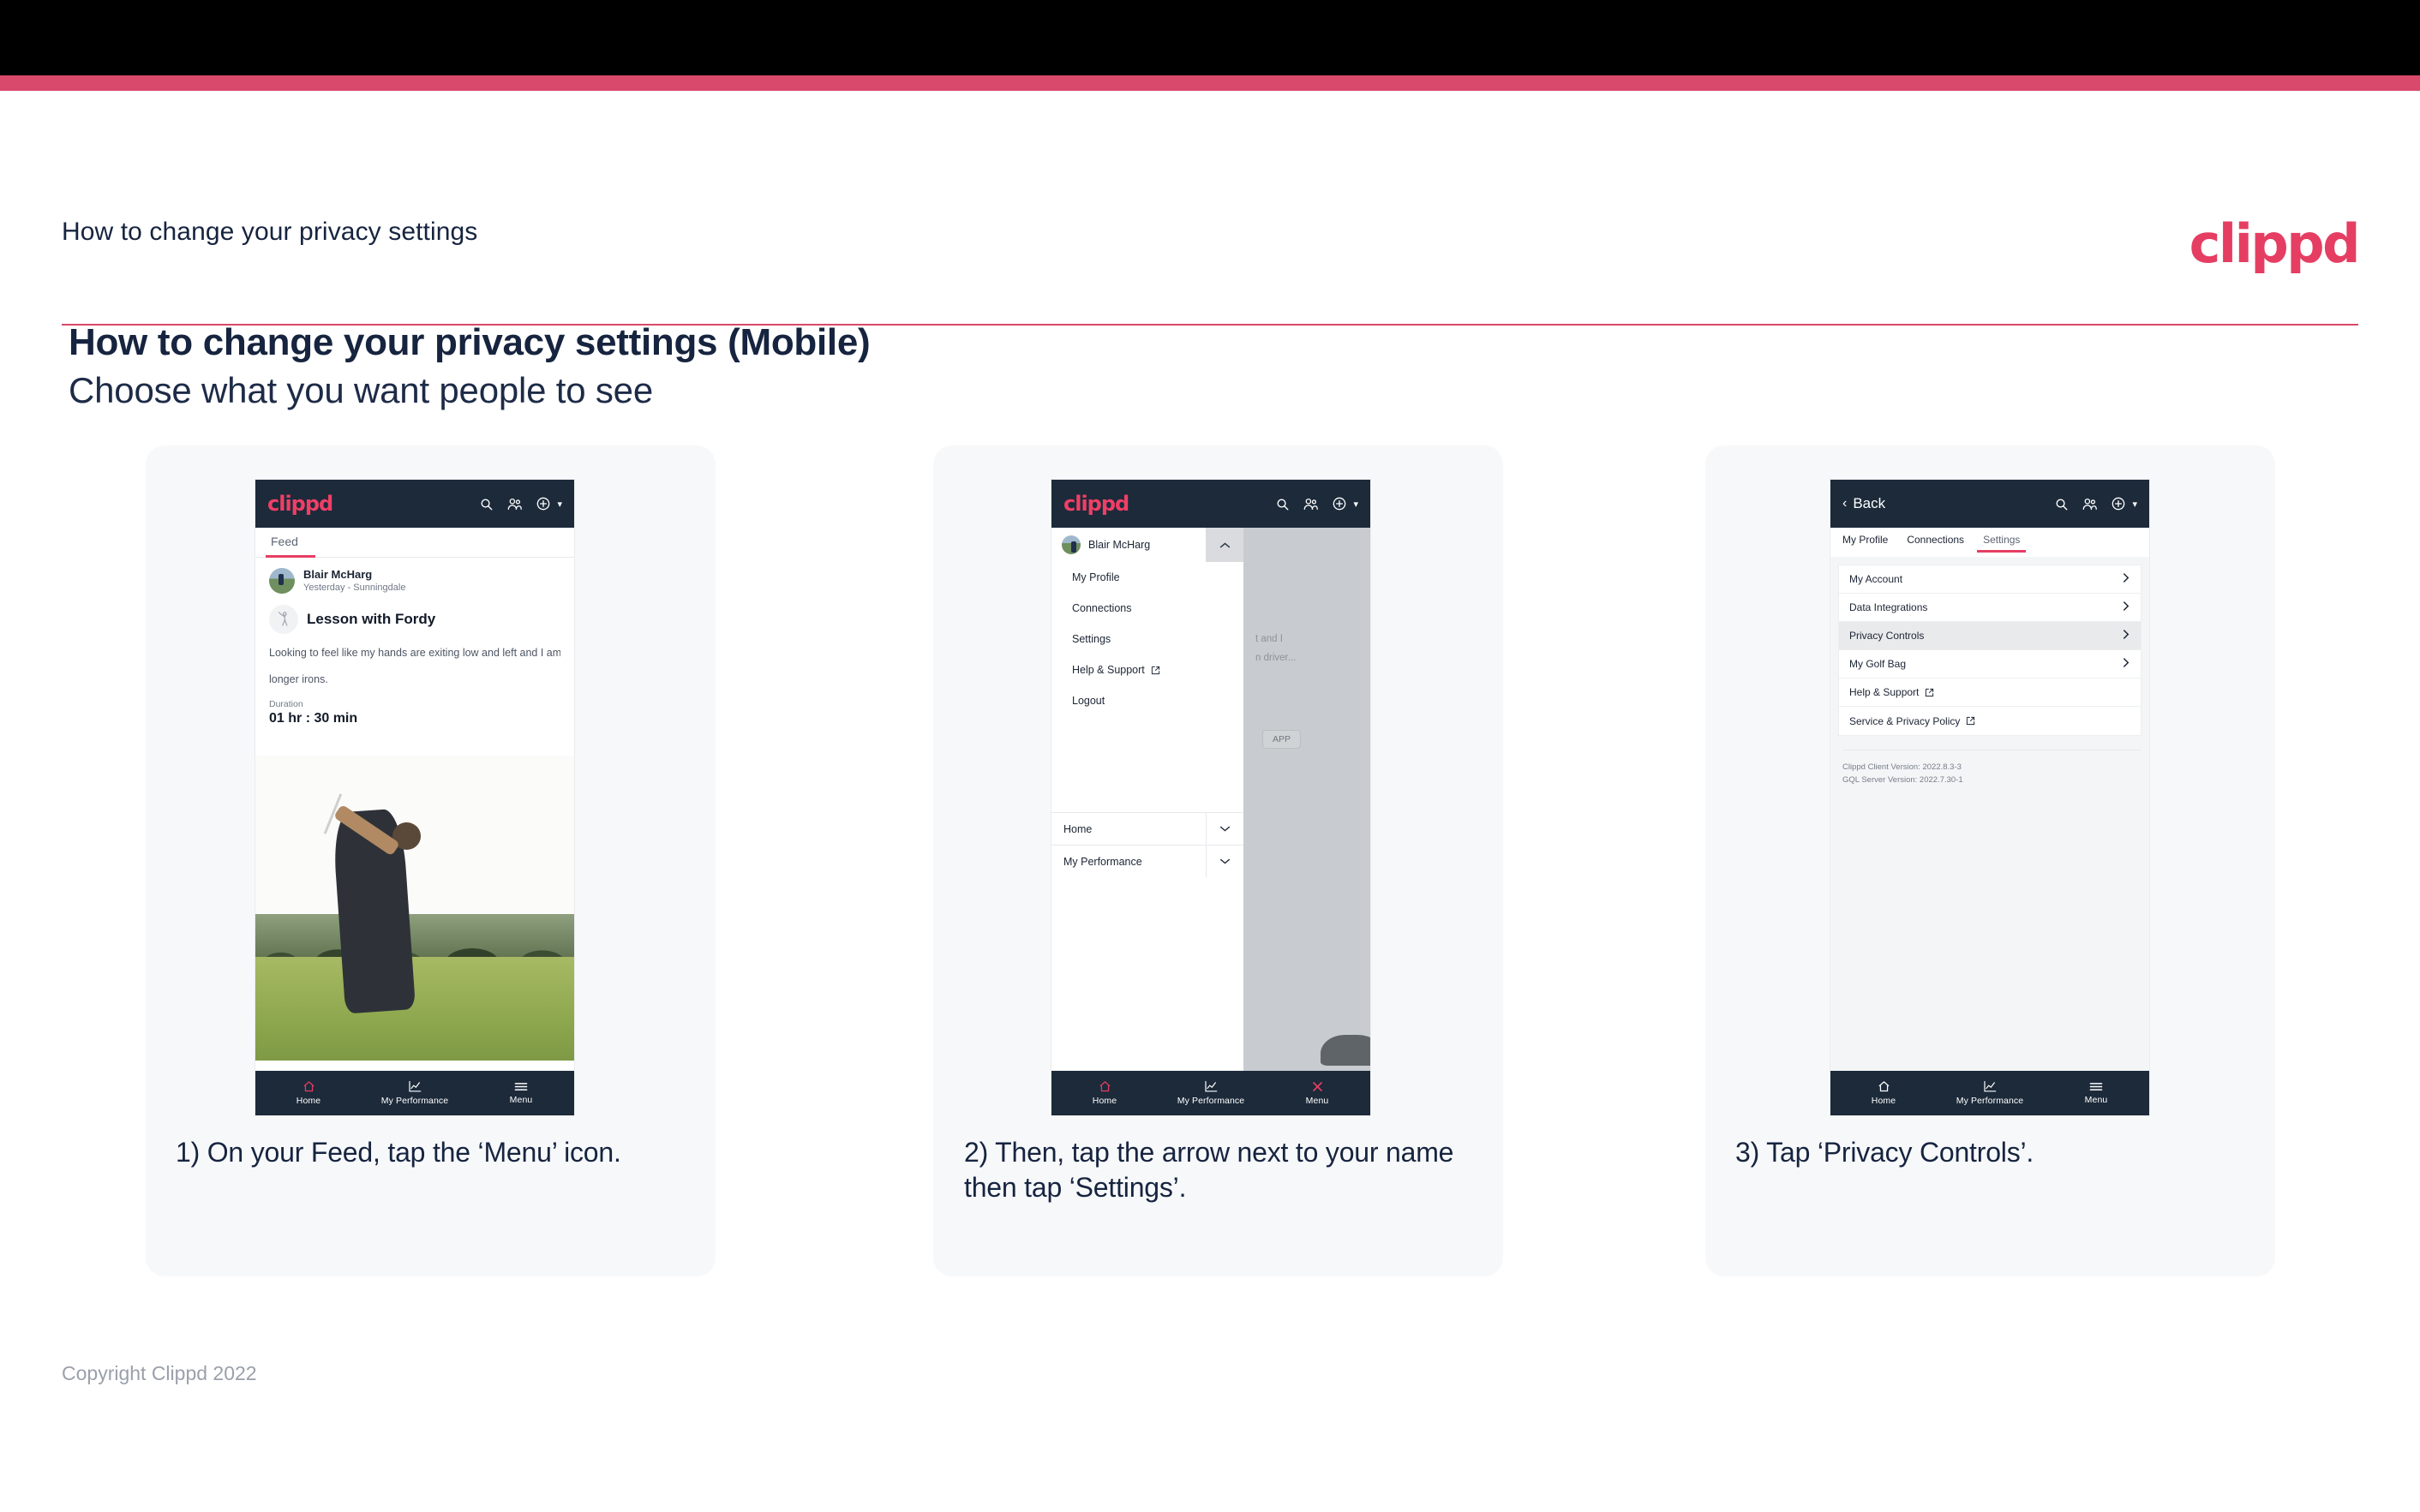 This screenshot has height=1512, width=2420. What do you see at coordinates (1119, 545) in the screenshot?
I see `menu-user-name: Blair McHarg` at bounding box center [1119, 545].